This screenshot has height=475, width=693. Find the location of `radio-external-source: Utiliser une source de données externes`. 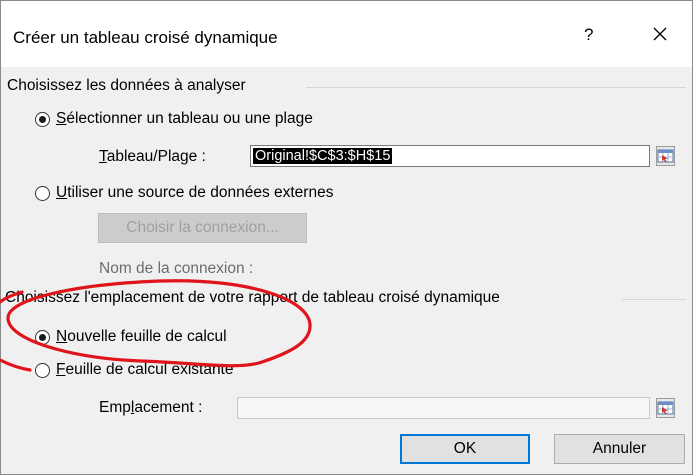

radio-external-source: Utiliser une source de données externes is located at coordinates (184, 193).